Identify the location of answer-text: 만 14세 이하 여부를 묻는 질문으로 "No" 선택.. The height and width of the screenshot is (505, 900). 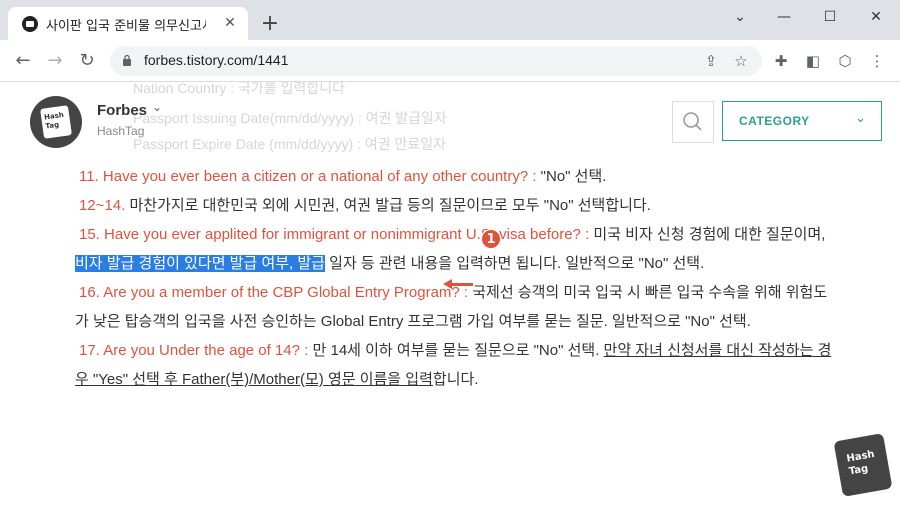
(456, 350).